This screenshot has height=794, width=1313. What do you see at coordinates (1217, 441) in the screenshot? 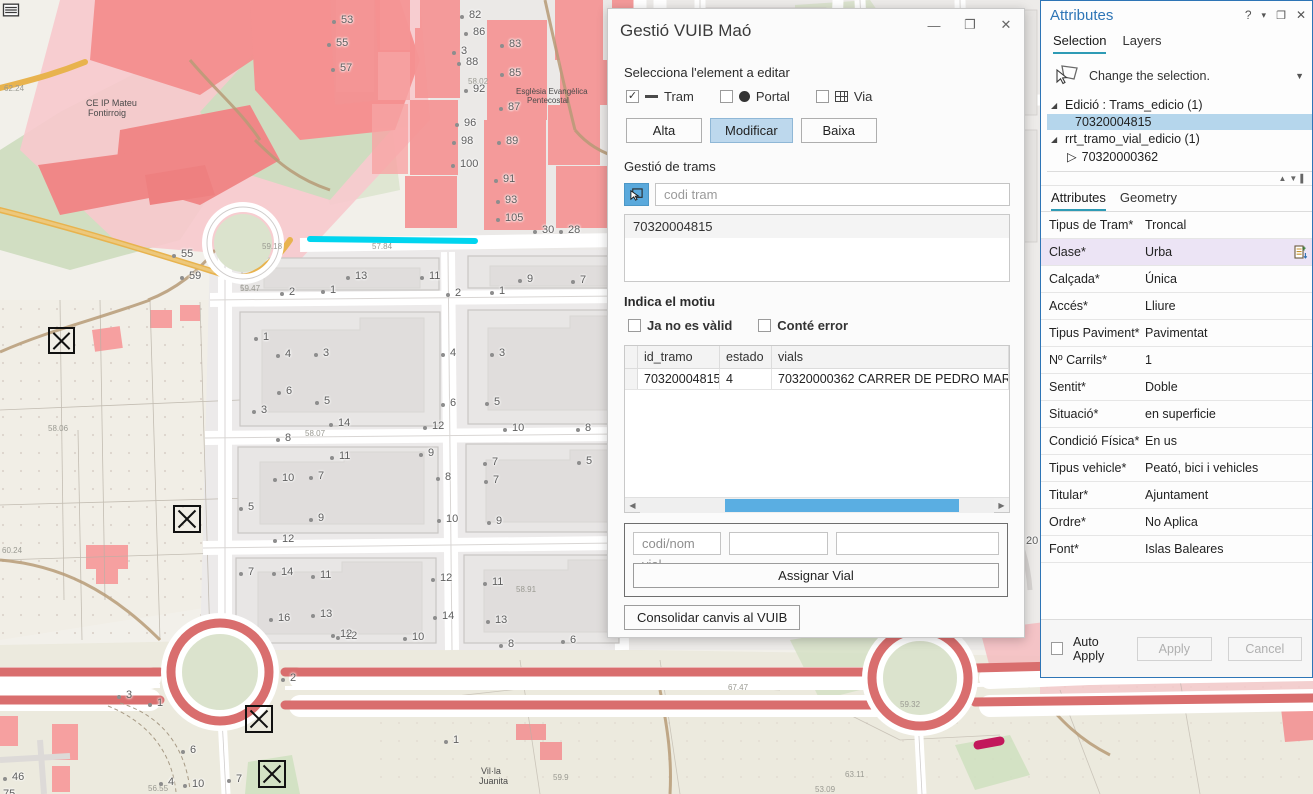
I see `attribute-value: En us` at bounding box center [1217, 441].